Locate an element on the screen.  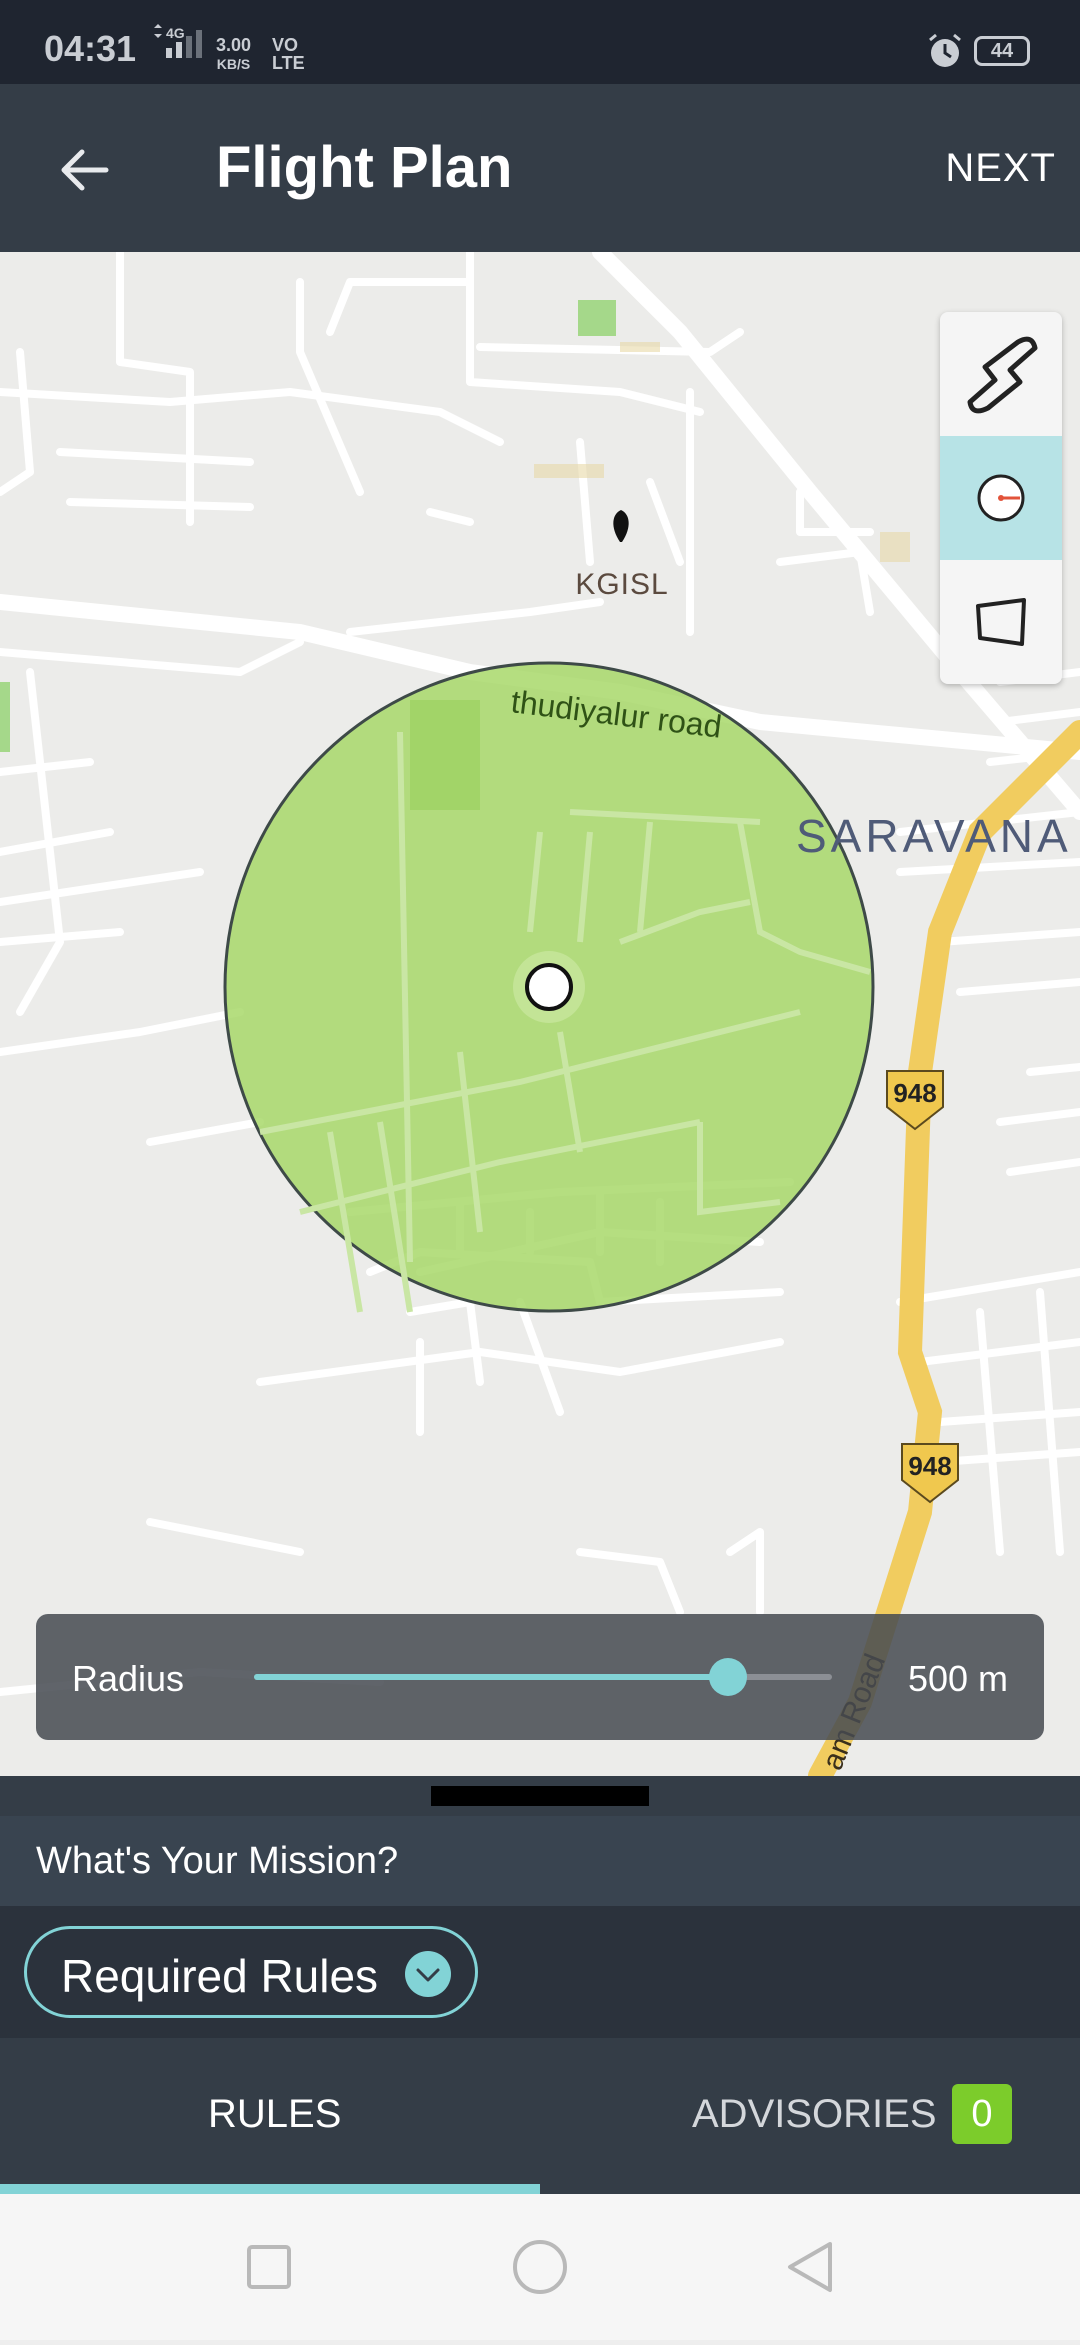
radius-slider-thumb is located at coordinates (727, 1677).